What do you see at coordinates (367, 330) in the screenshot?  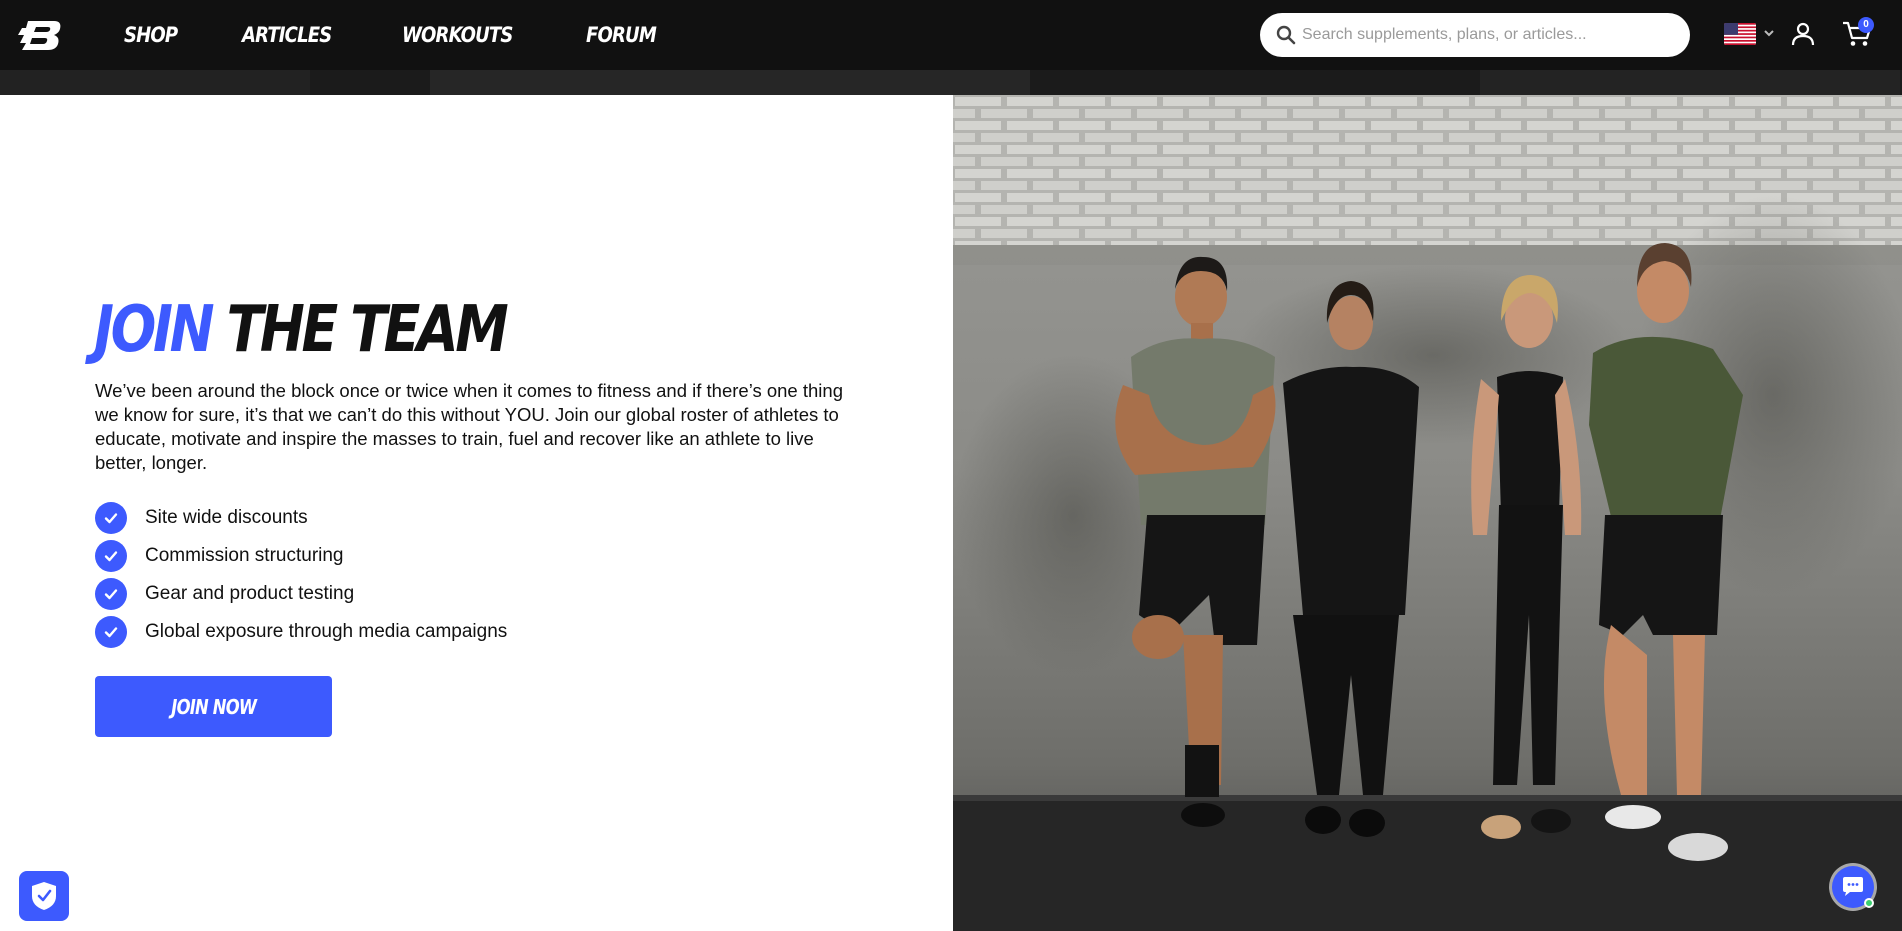 I see `headline-rest: THE TEAM` at bounding box center [367, 330].